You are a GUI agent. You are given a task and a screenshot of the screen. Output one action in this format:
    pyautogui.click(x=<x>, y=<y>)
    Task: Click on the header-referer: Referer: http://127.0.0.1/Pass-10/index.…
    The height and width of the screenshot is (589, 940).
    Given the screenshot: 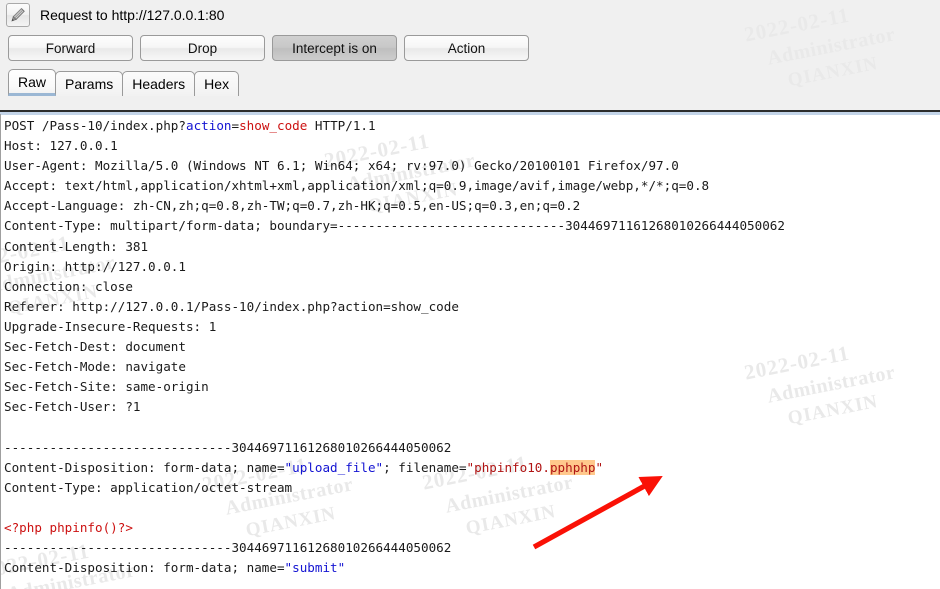 What is the action you would take?
    pyautogui.click(x=231, y=306)
    